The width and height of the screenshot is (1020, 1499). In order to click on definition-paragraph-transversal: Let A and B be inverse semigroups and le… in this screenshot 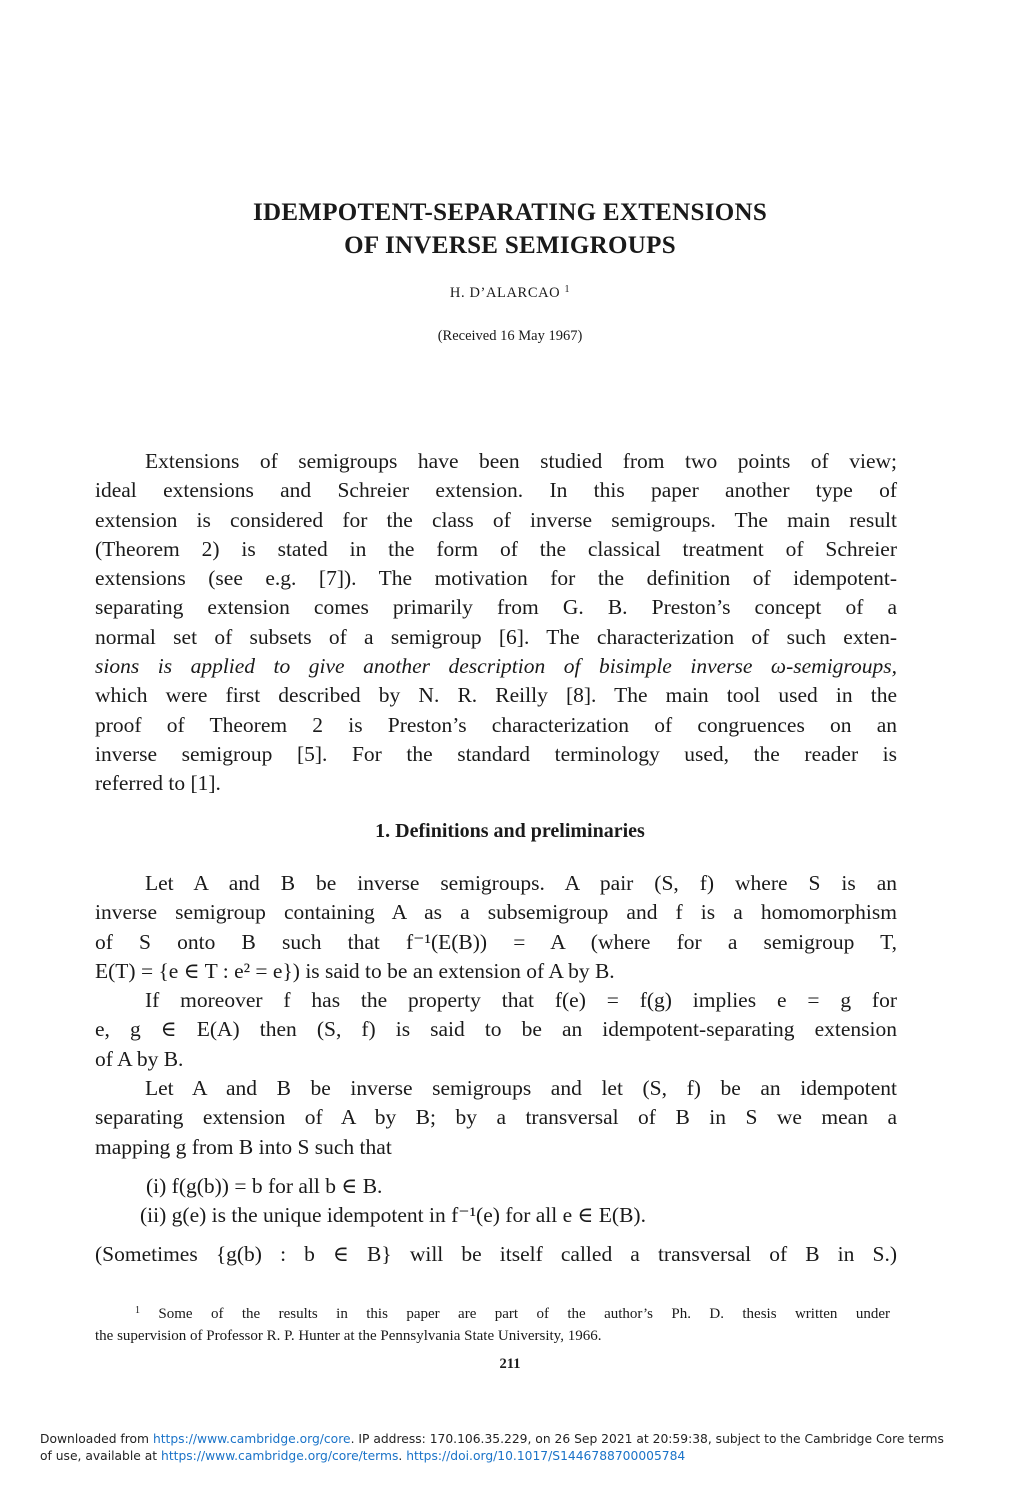, I will do `click(496, 1118)`.